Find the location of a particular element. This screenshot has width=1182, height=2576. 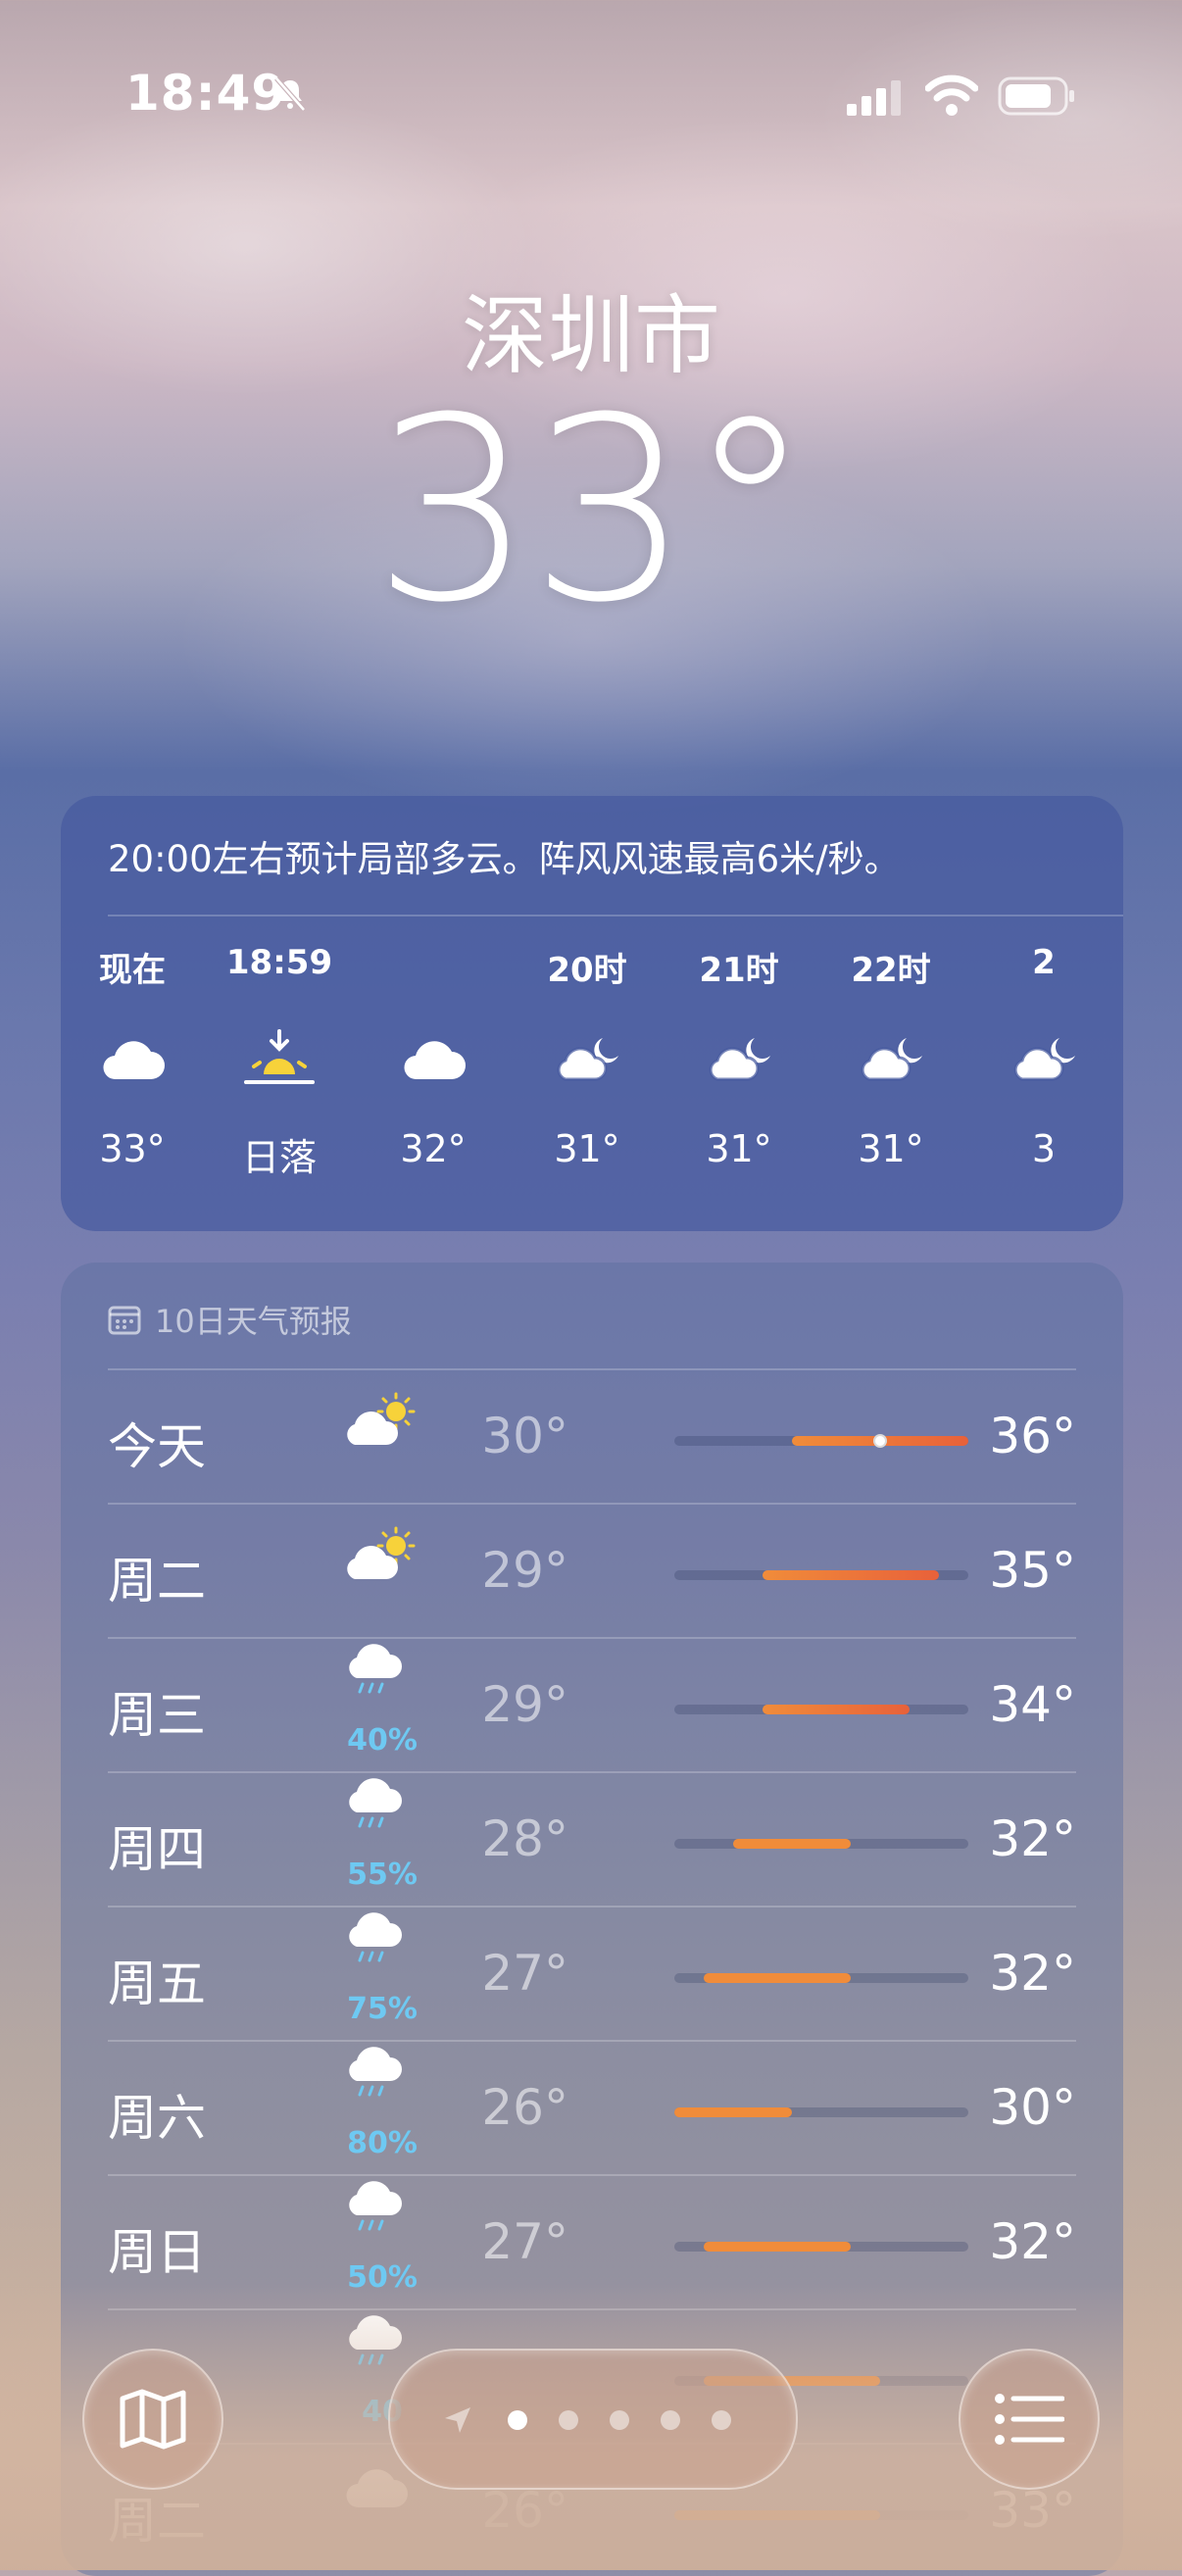

day-name: 周三 is located at coordinates (157, 1715).